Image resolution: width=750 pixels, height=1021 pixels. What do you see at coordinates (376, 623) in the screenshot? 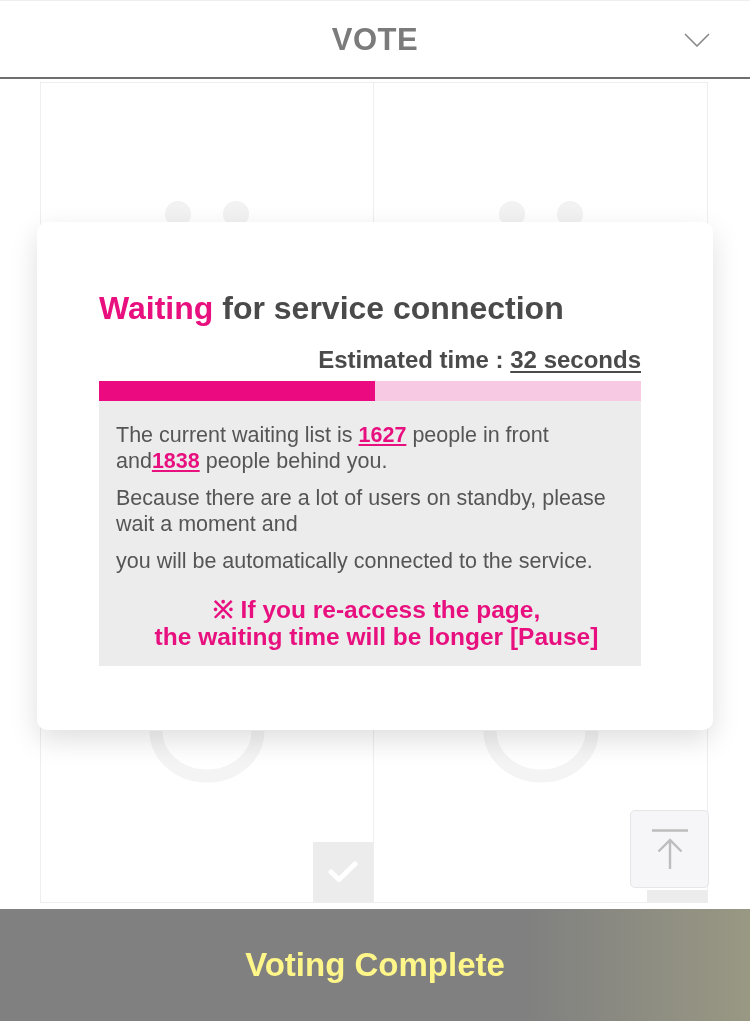
I see `notice-text: ※ If you re-access the page, the waiting time will be longer [Pause]` at bounding box center [376, 623].